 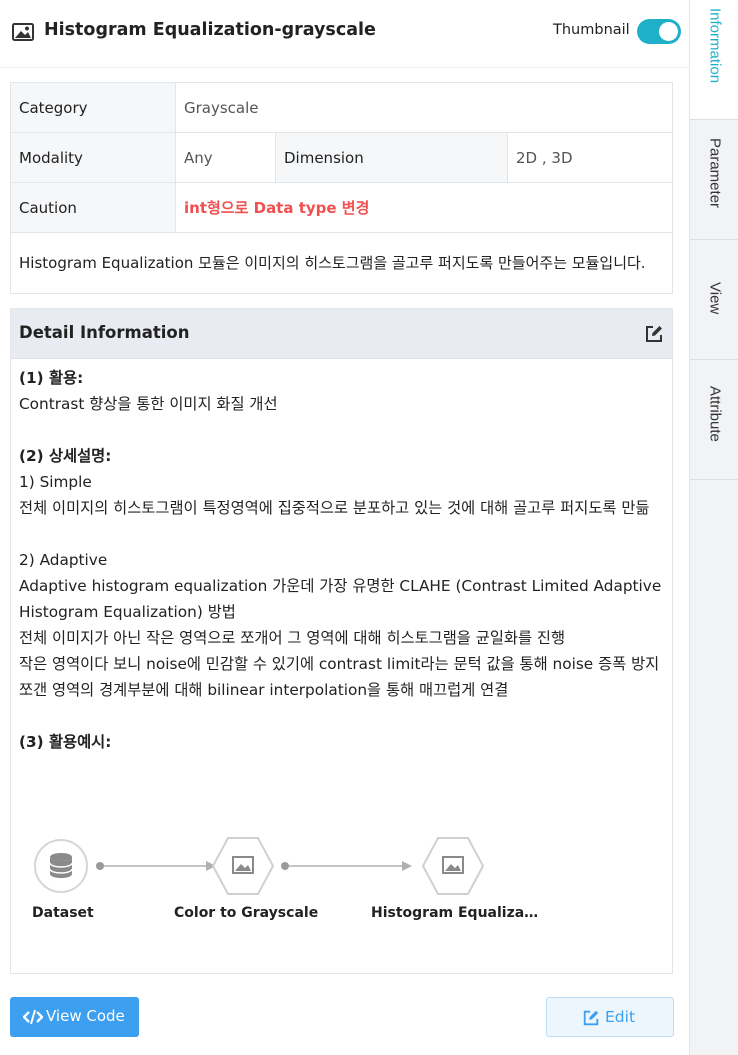 I want to click on caution-value: int형으로 Data type 변경, so click(x=424, y=207).